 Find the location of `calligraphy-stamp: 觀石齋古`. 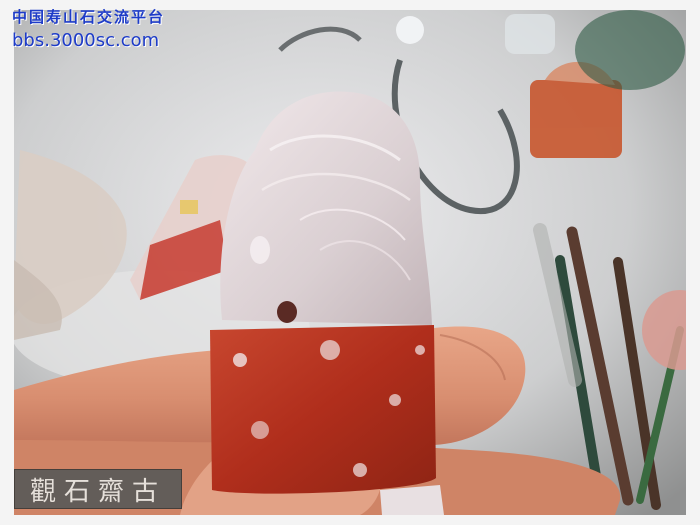

calligraphy-stamp: 觀石齋古 is located at coordinates (98, 489).